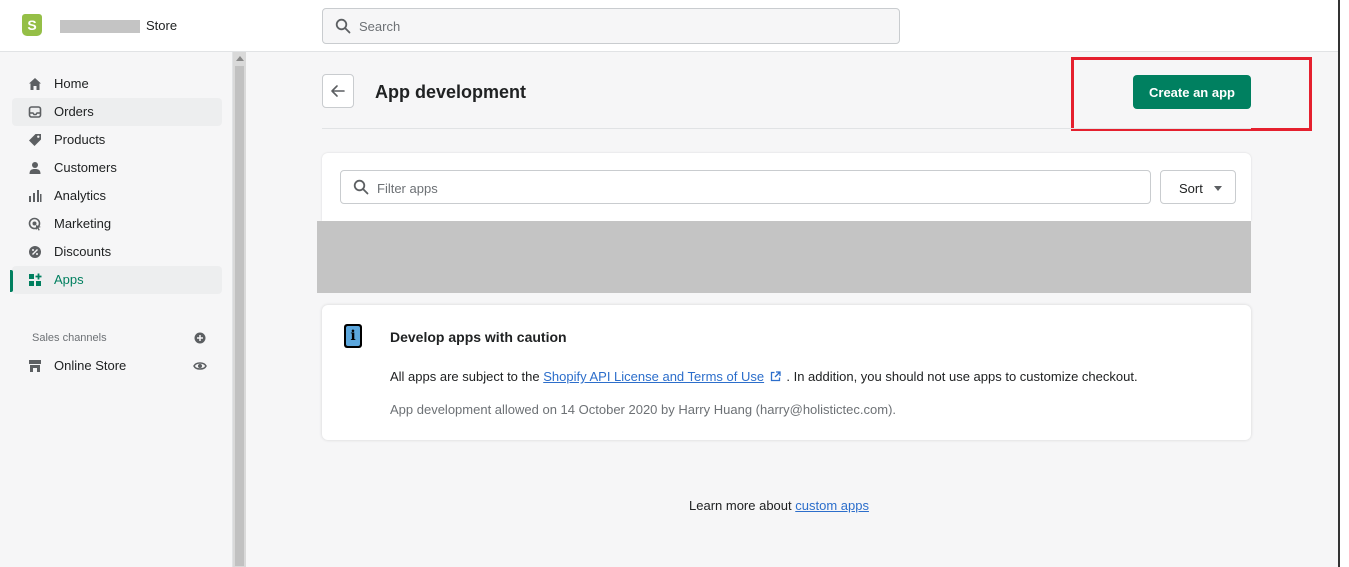 This screenshot has width=1349, height=567. What do you see at coordinates (1339, 283) in the screenshot?
I see `window-edge-right` at bounding box center [1339, 283].